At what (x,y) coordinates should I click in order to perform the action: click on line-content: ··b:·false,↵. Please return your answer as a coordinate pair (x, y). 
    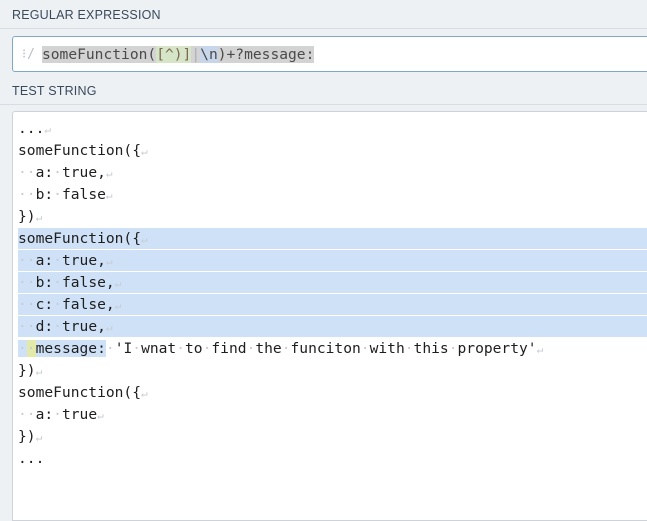
    Looking at the image, I should click on (69, 282).